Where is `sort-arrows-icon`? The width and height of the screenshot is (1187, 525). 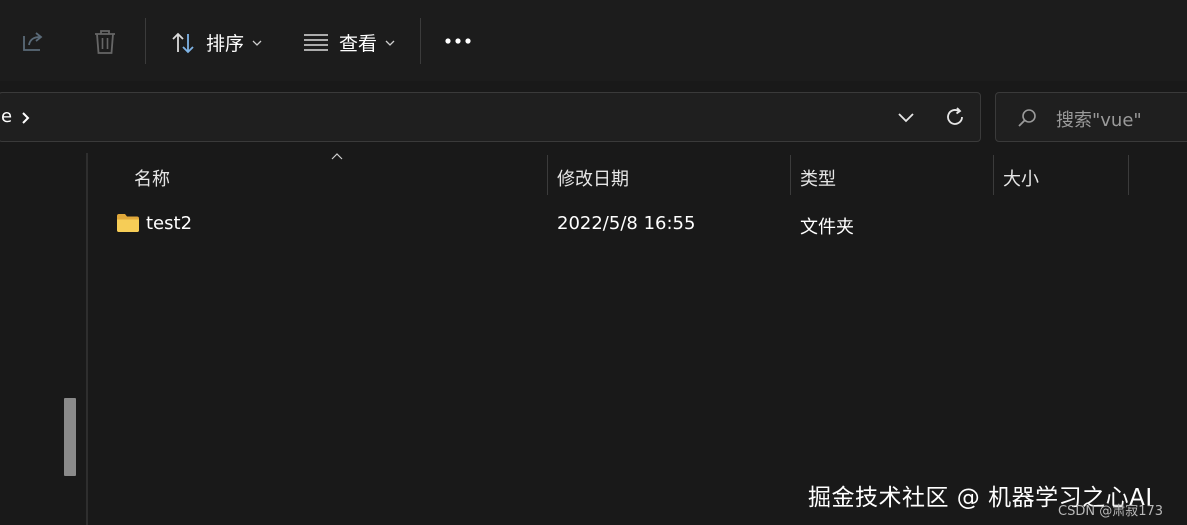
sort-arrows-icon is located at coordinates (183, 42).